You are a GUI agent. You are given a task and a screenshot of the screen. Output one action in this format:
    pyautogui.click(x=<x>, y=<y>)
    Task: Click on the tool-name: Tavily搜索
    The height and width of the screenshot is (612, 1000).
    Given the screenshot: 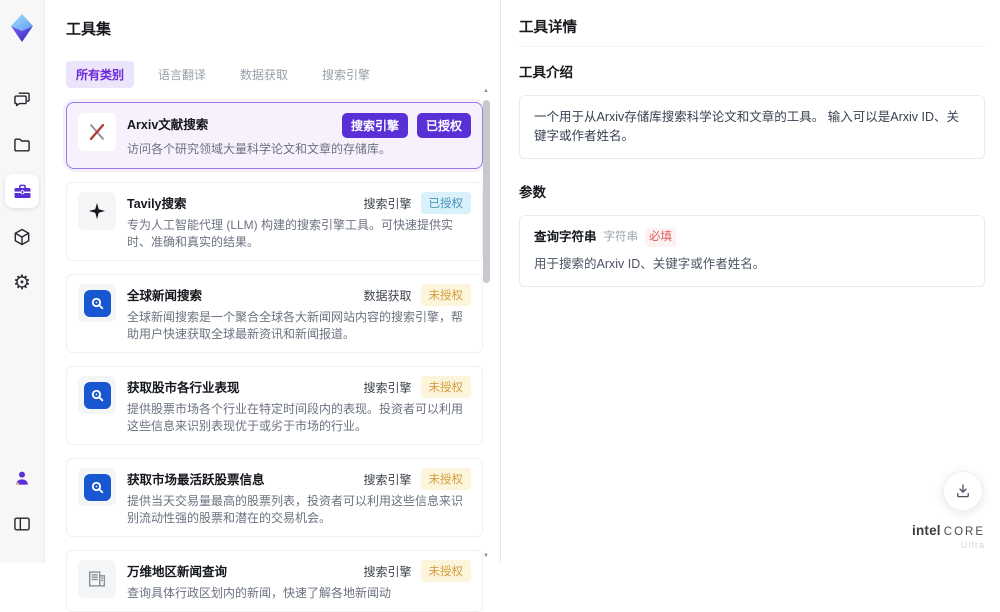 What is the action you would take?
    pyautogui.click(x=157, y=204)
    